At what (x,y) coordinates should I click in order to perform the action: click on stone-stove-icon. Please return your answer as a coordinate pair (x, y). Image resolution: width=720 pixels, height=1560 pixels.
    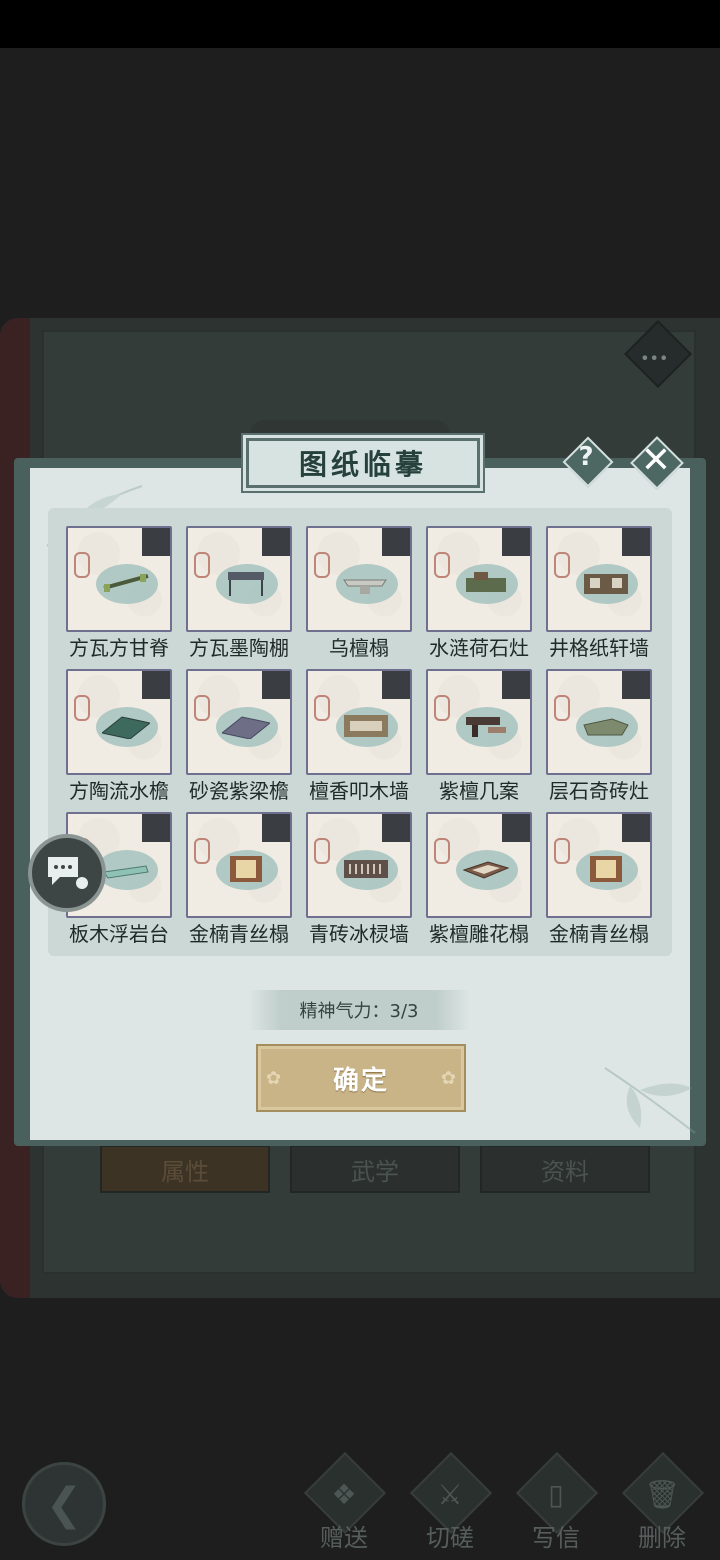
    Looking at the image, I should click on (606, 727).